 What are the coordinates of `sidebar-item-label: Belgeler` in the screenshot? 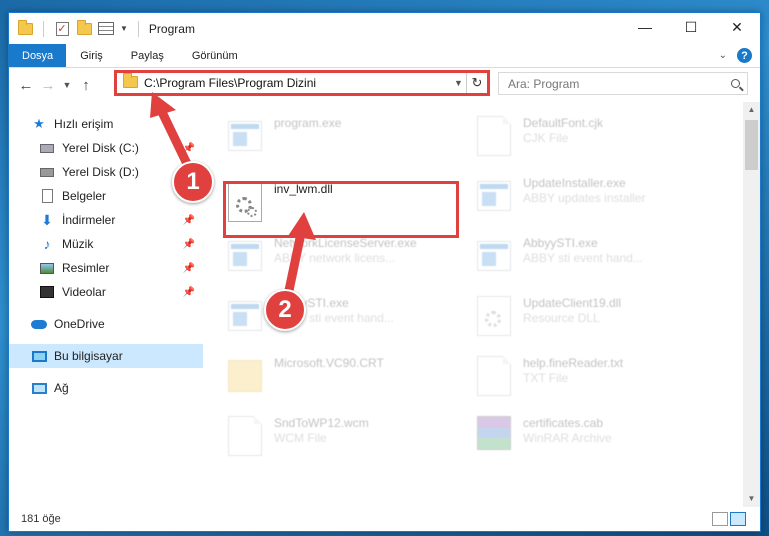 It's located at (84, 196).